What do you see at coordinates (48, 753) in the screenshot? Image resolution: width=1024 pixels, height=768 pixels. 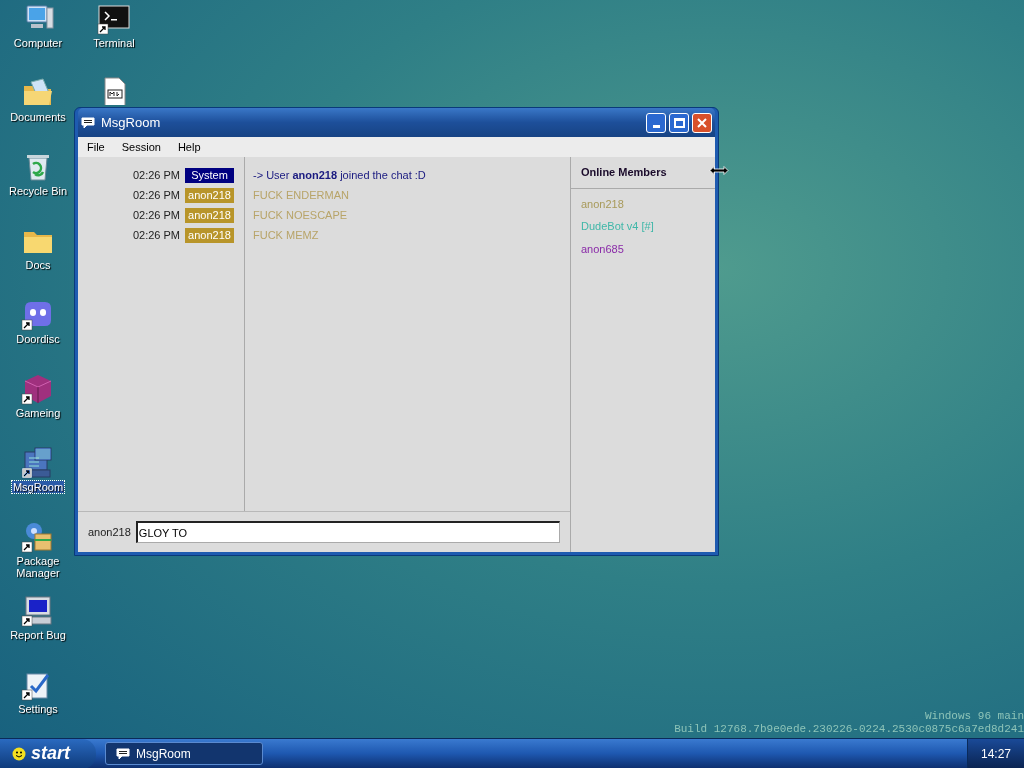 I see `start-button: start` at bounding box center [48, 753].